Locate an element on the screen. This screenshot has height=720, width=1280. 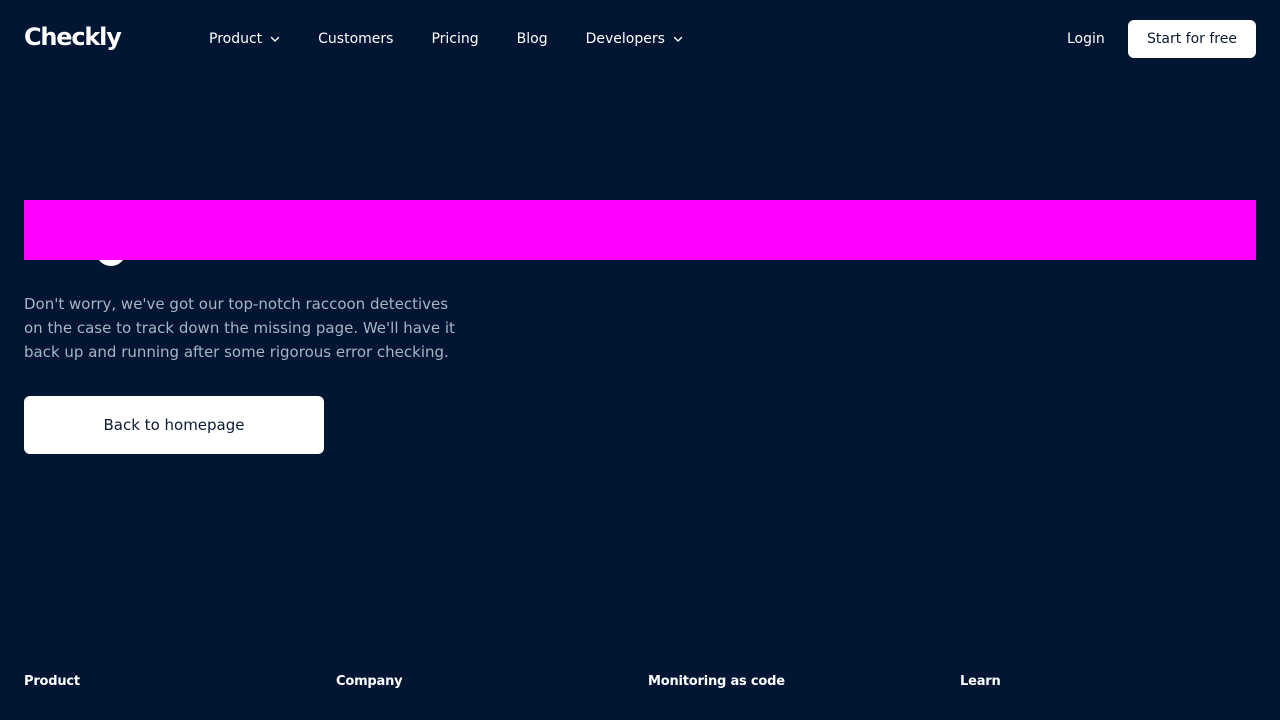
nav-item-developers: Developers is located at coordinates (634, 39).